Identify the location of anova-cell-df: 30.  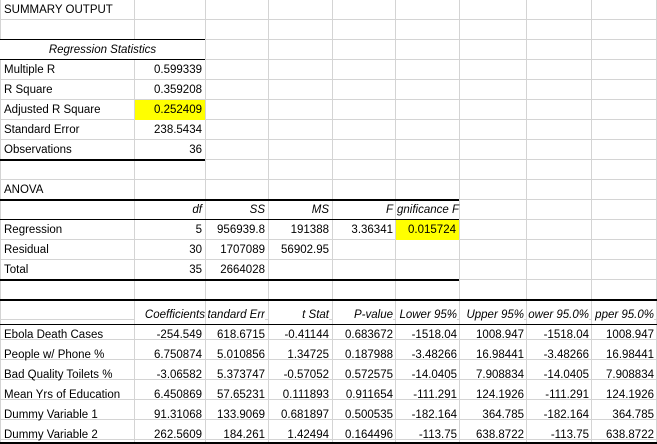
(168, 250).